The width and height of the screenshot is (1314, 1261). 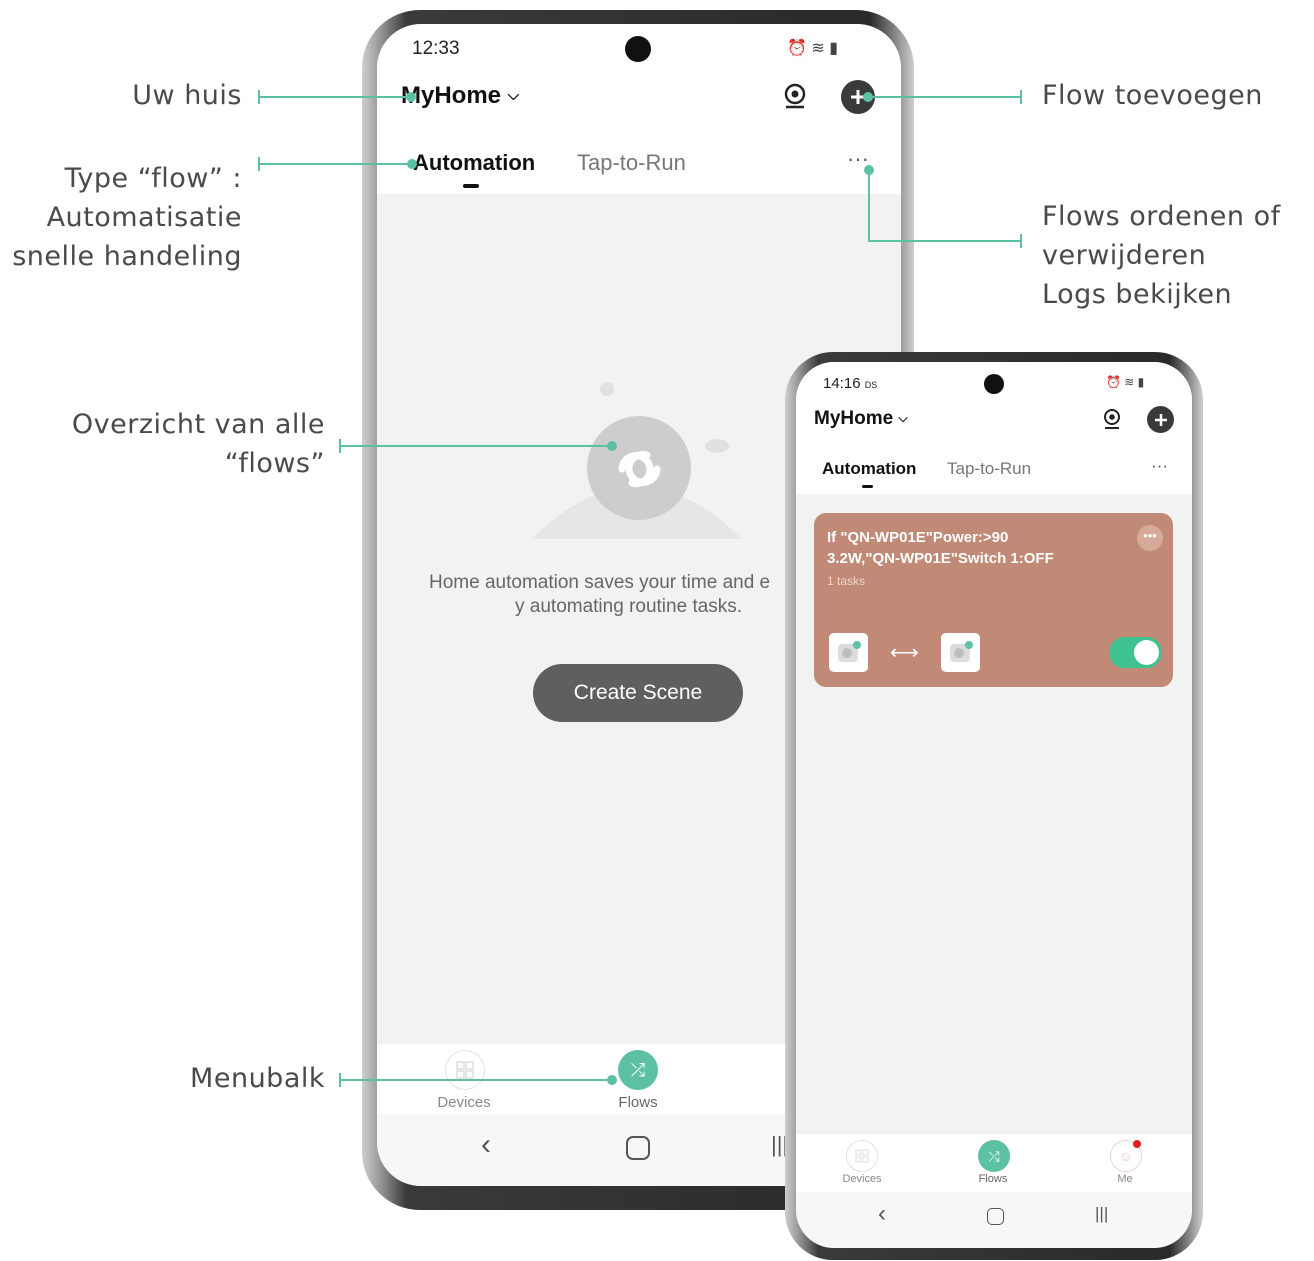 I want to click on connector-flows-ordenen, so click(x=945, y=241).